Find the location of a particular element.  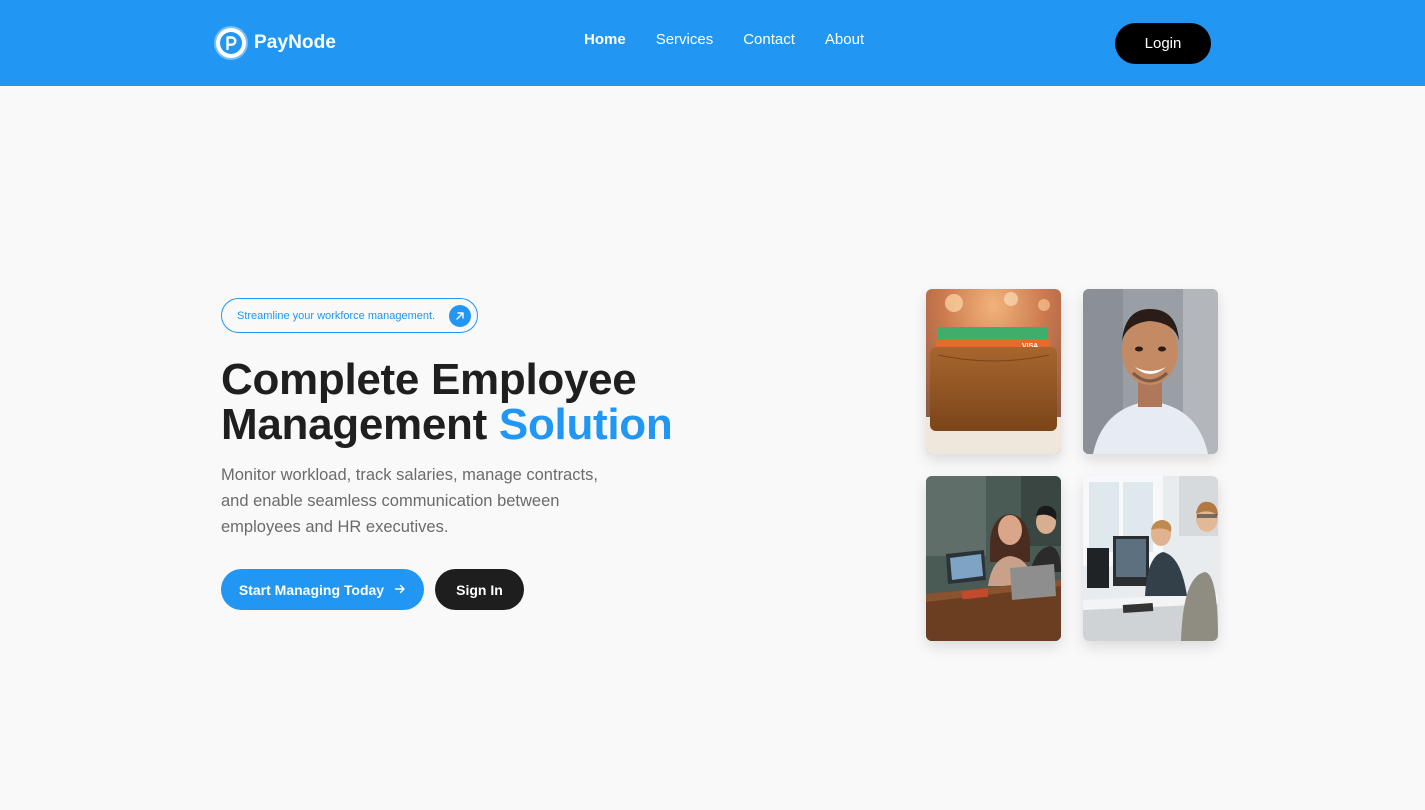

brand-name: PayNode is located at coordinates (295, 42).